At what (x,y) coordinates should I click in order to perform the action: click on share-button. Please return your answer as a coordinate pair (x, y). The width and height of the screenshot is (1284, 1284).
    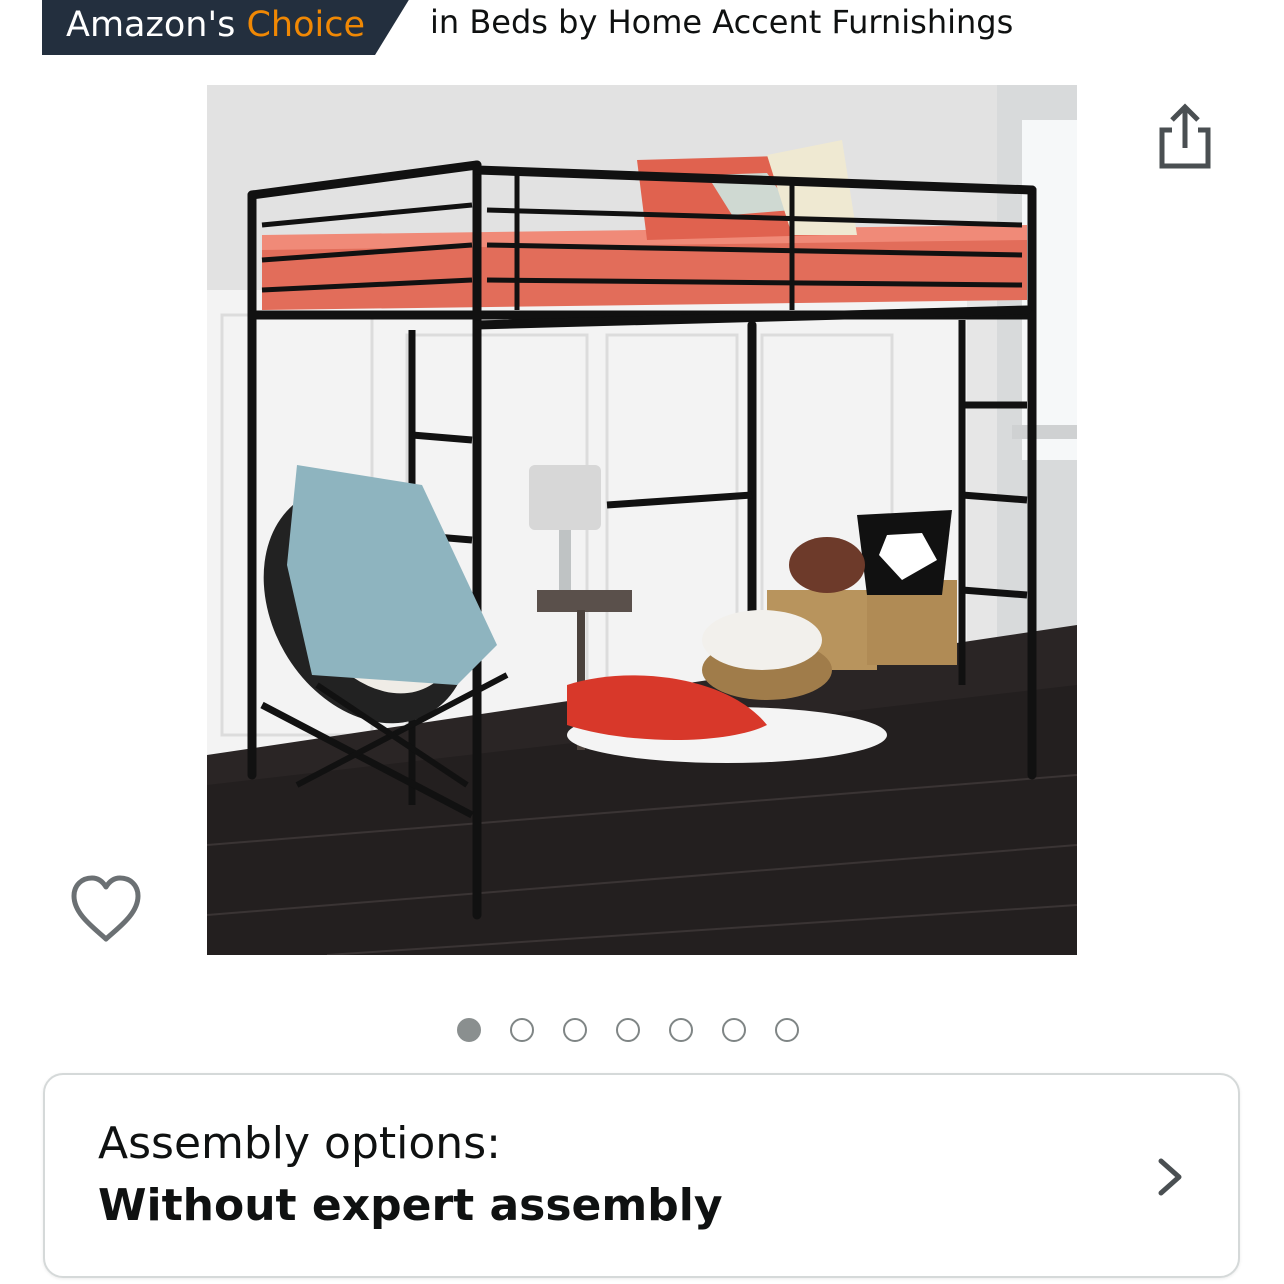
    Looking at the image, I should click on (1186, 138).